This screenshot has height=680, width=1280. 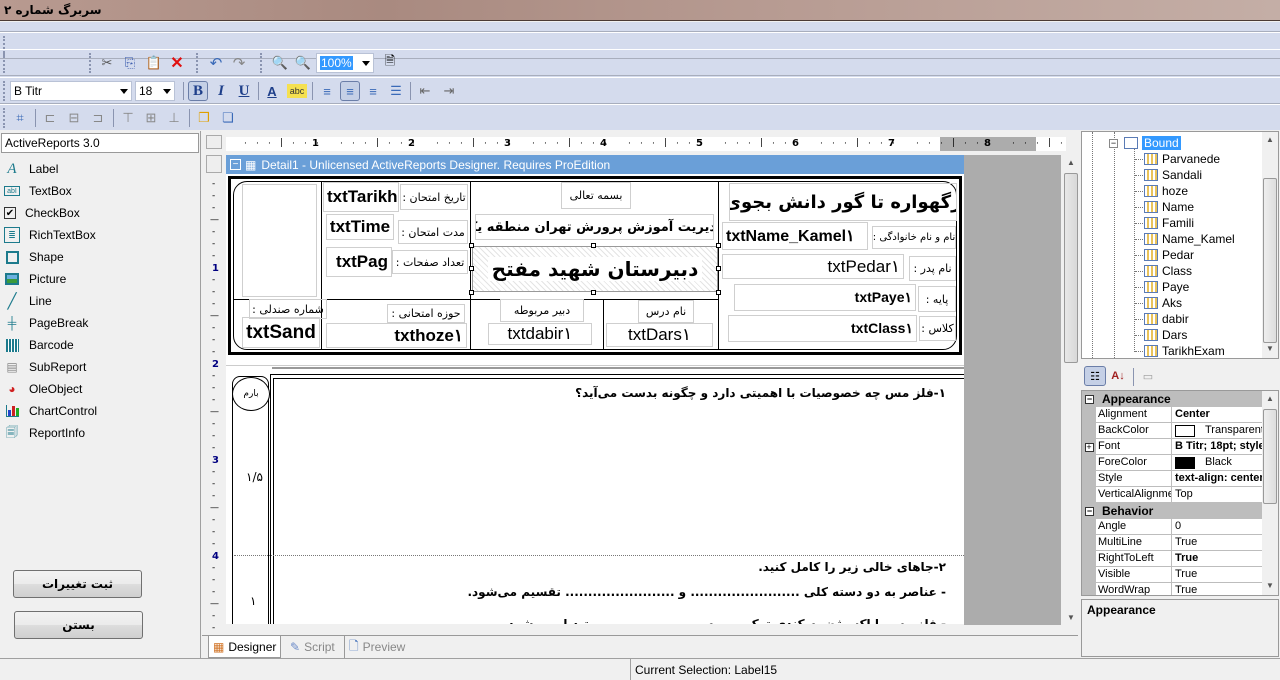 I want to click on send-to-back-icon: ❏, so click(x=228, y=118).